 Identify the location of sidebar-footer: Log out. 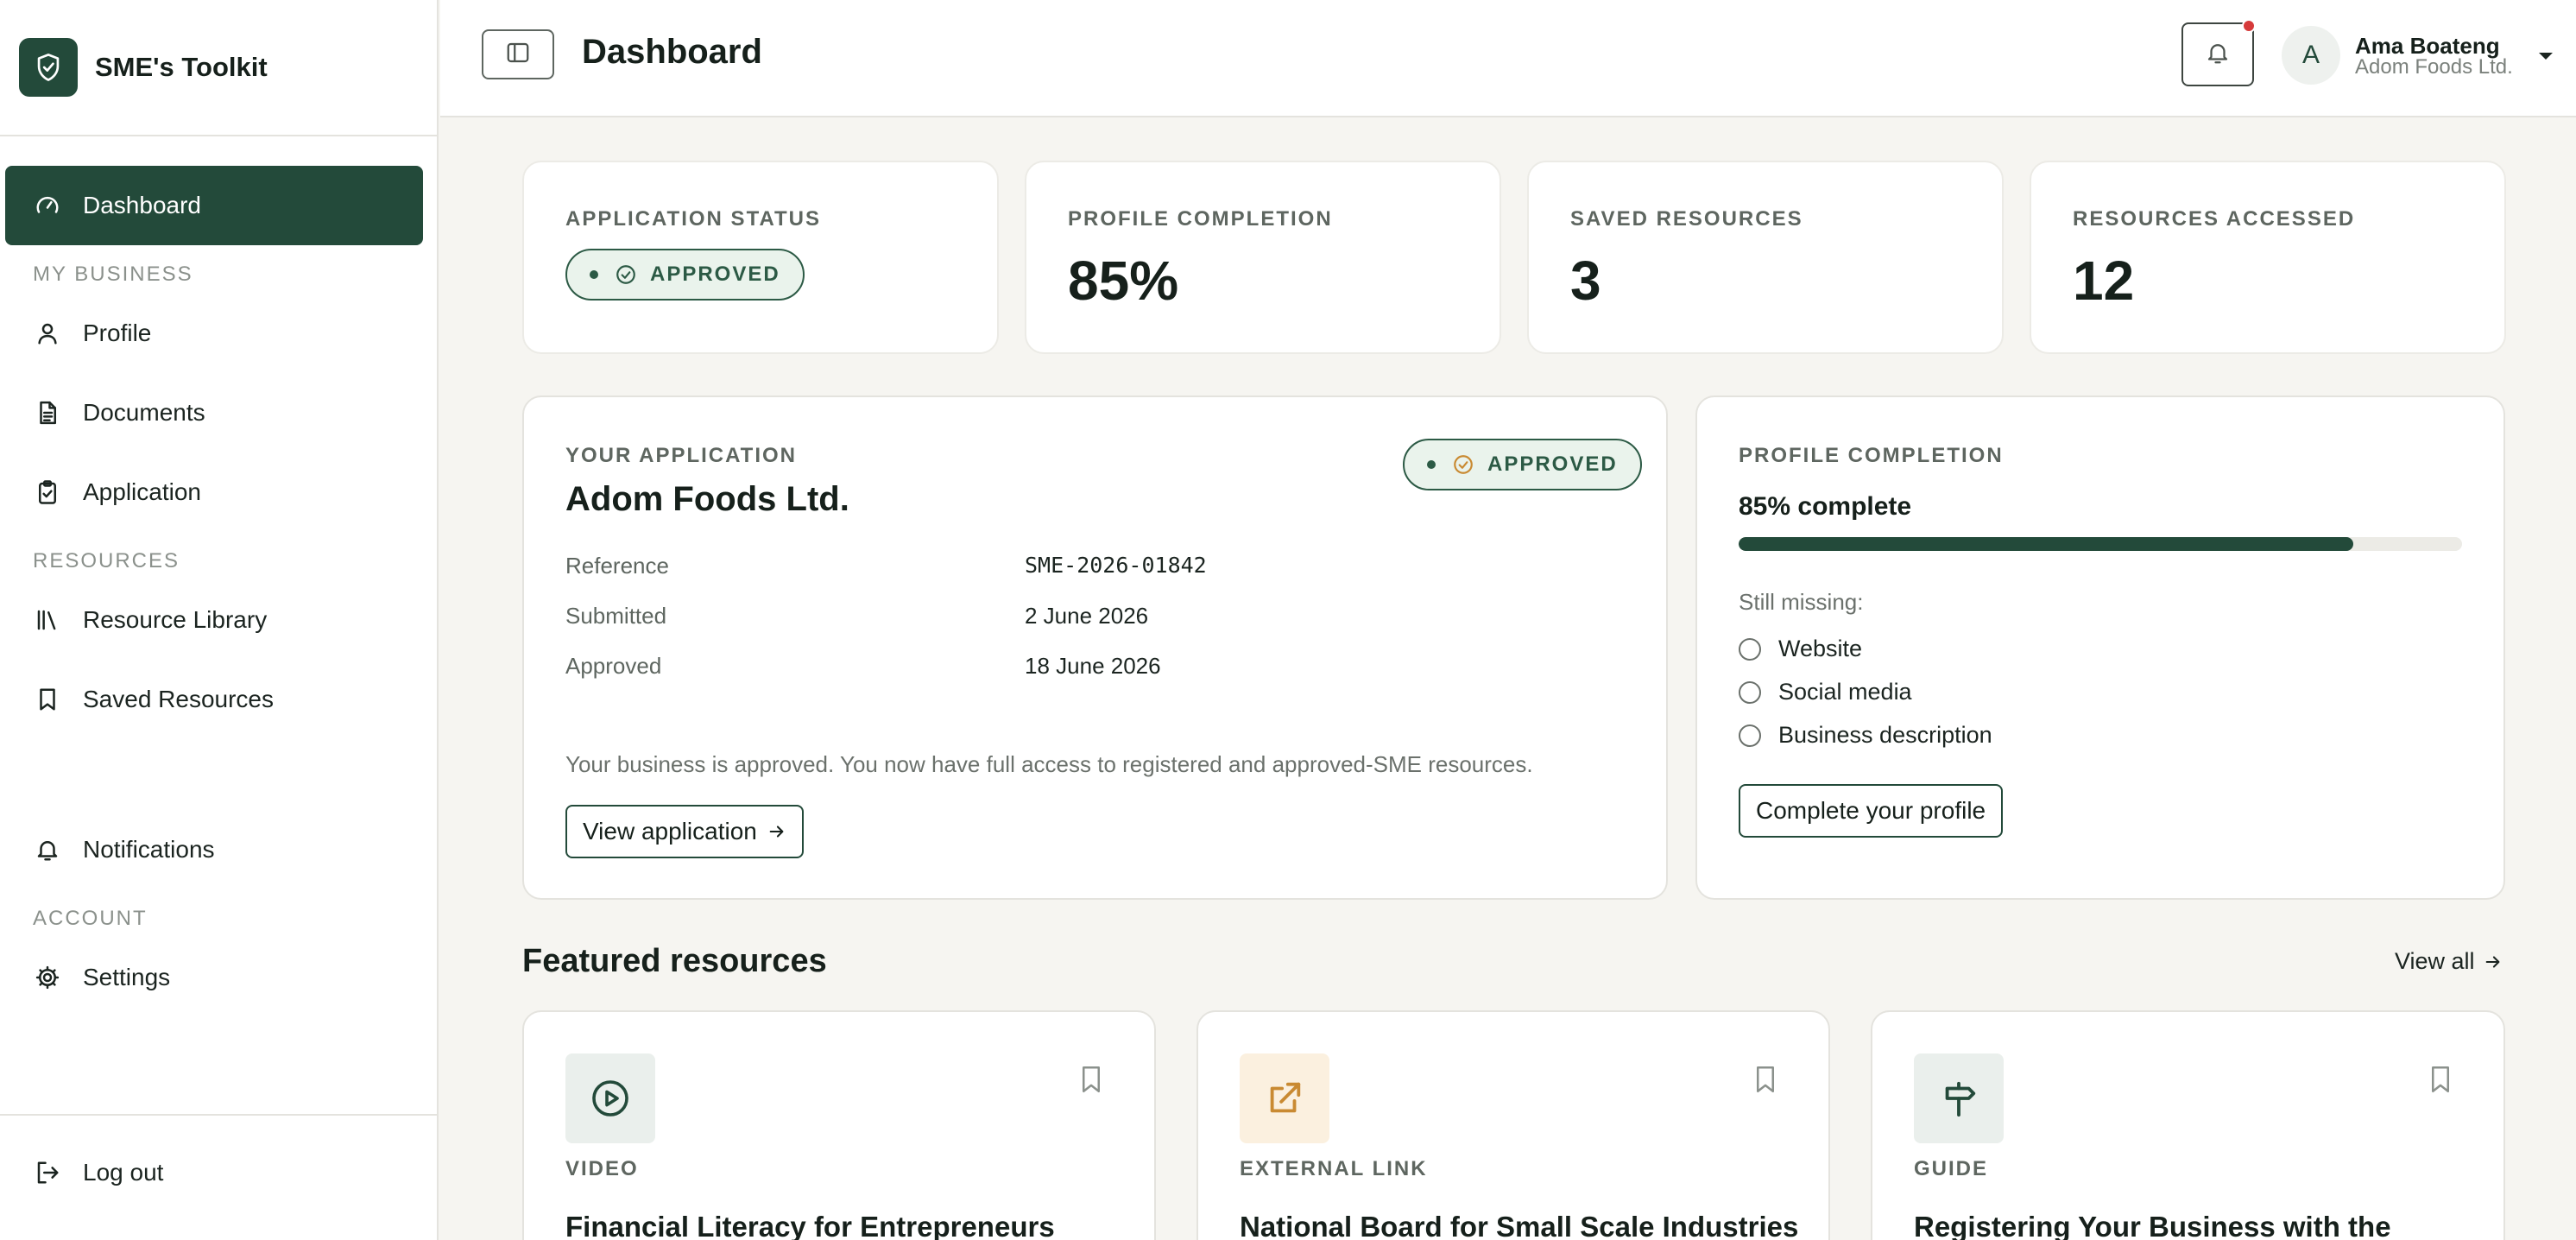
(218, 1177).